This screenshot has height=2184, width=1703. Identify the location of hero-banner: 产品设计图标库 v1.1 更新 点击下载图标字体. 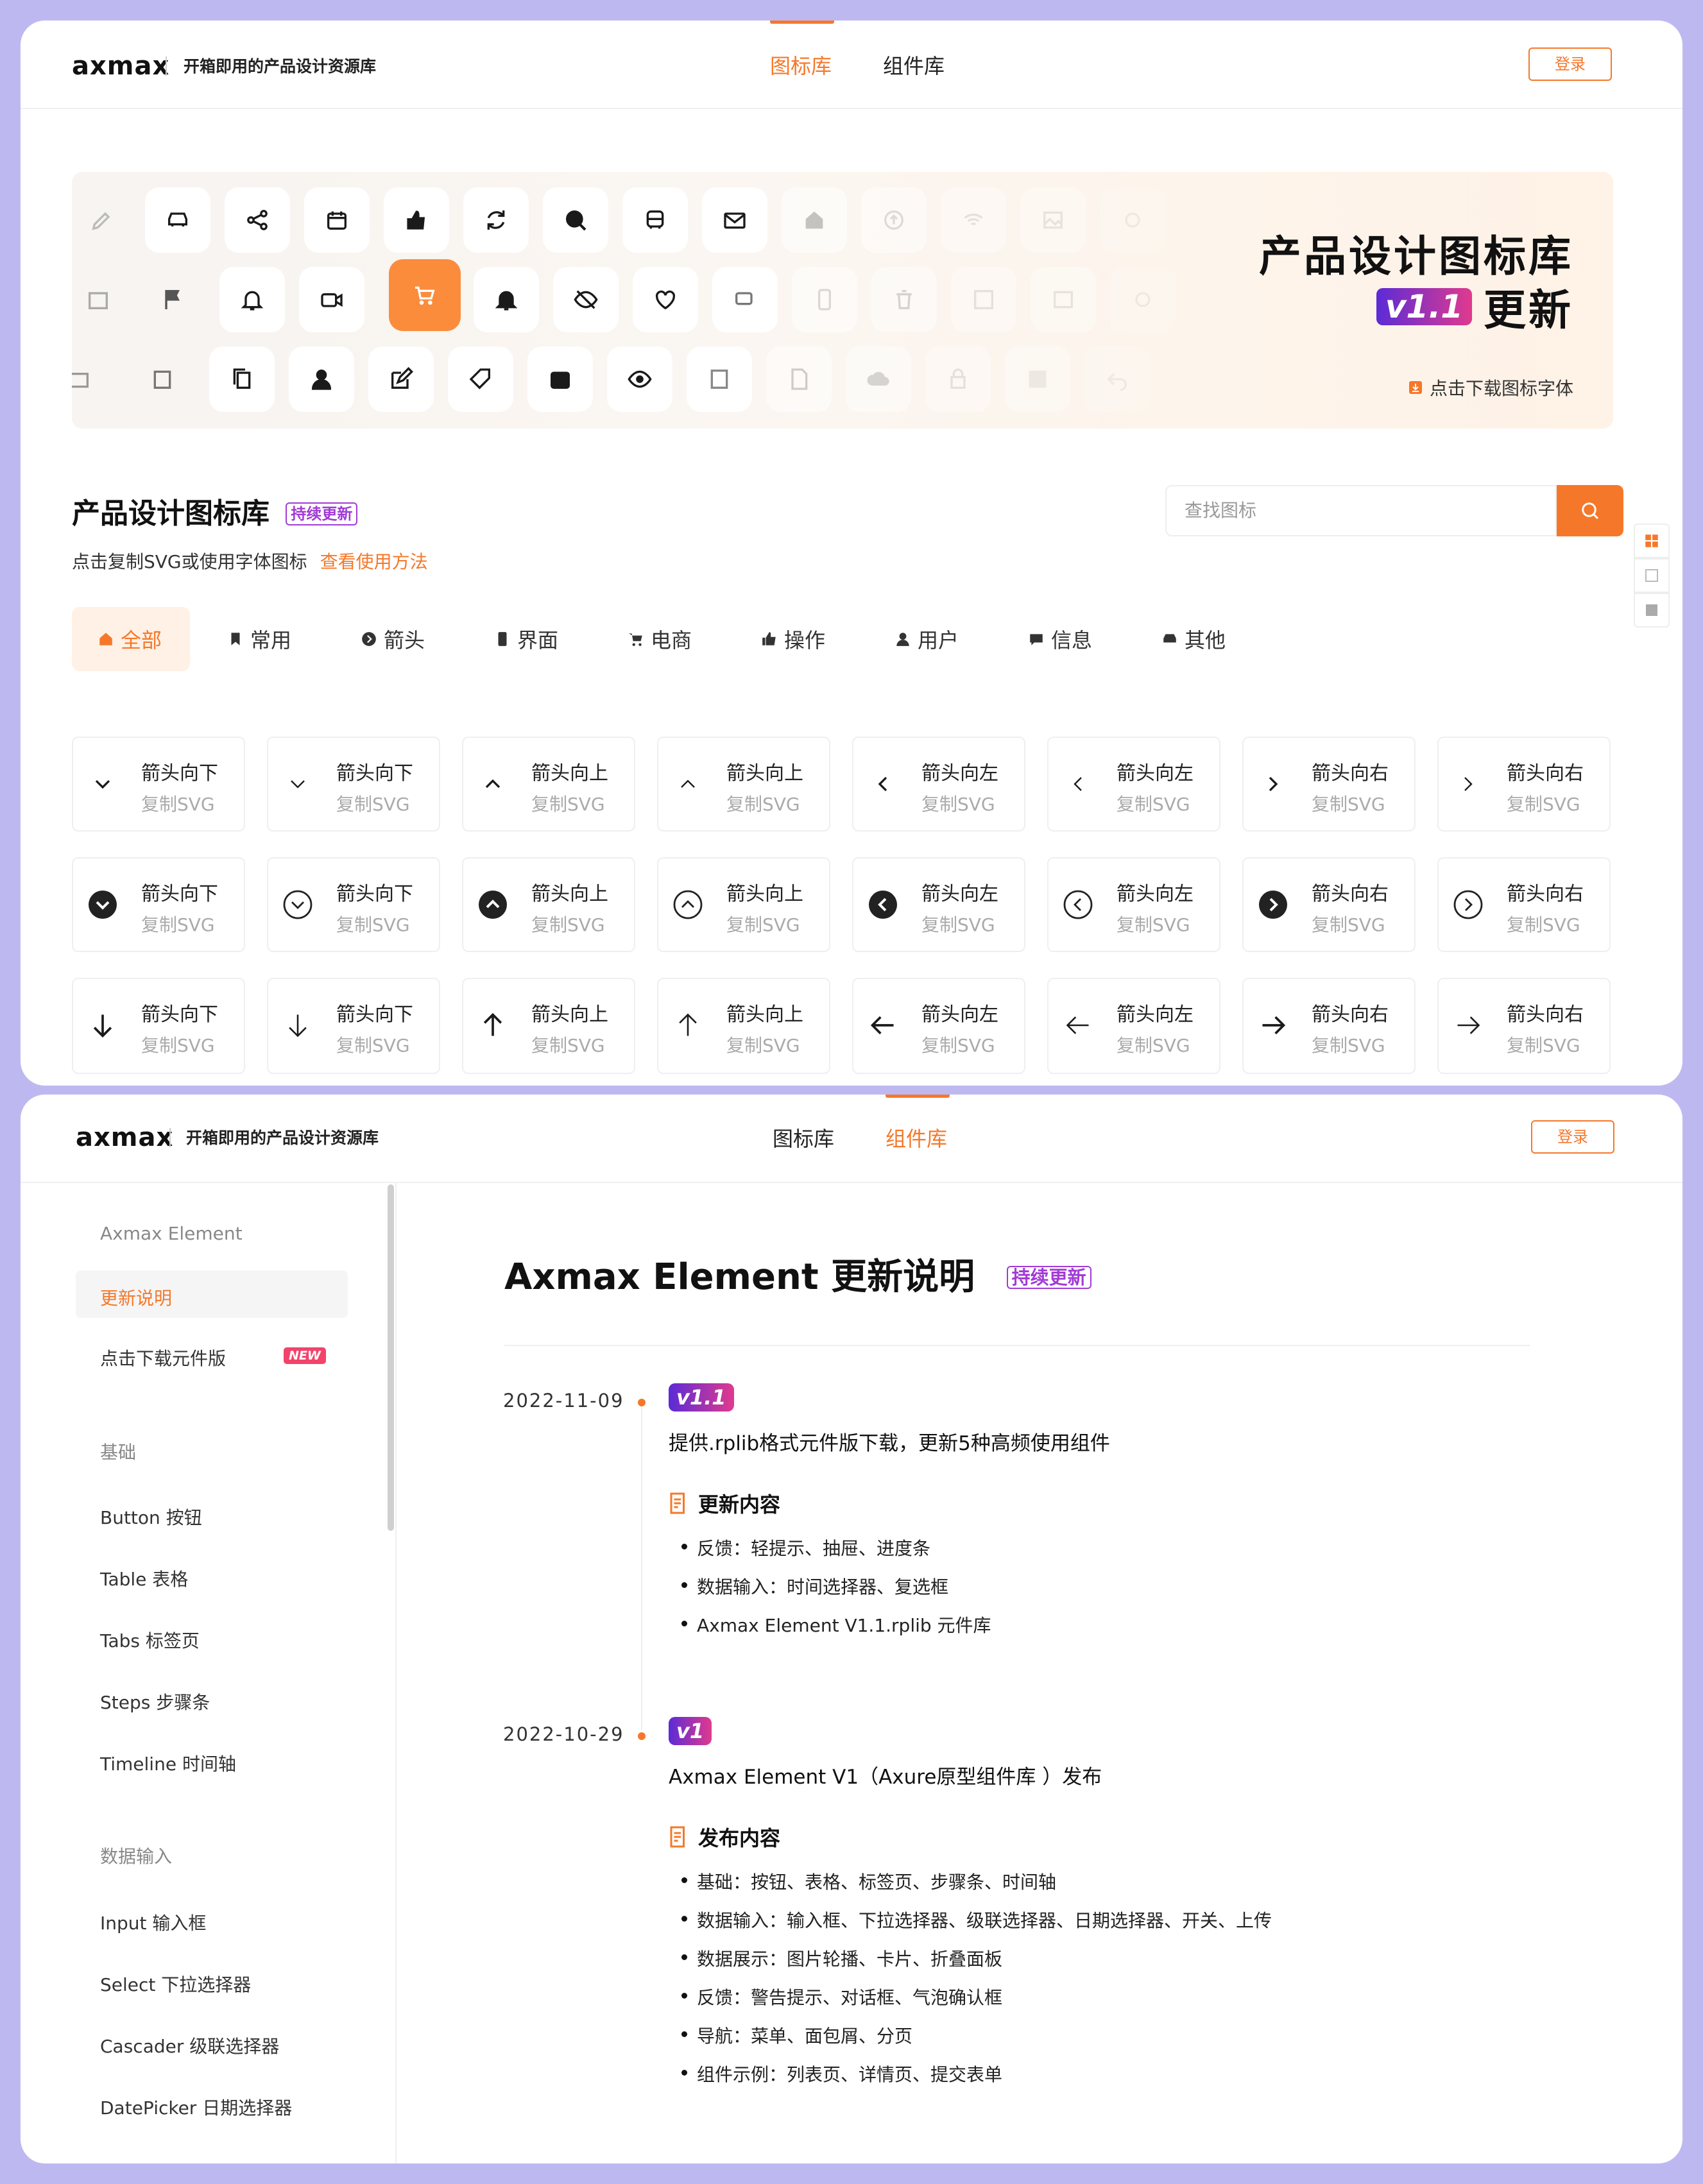
(842, 300).